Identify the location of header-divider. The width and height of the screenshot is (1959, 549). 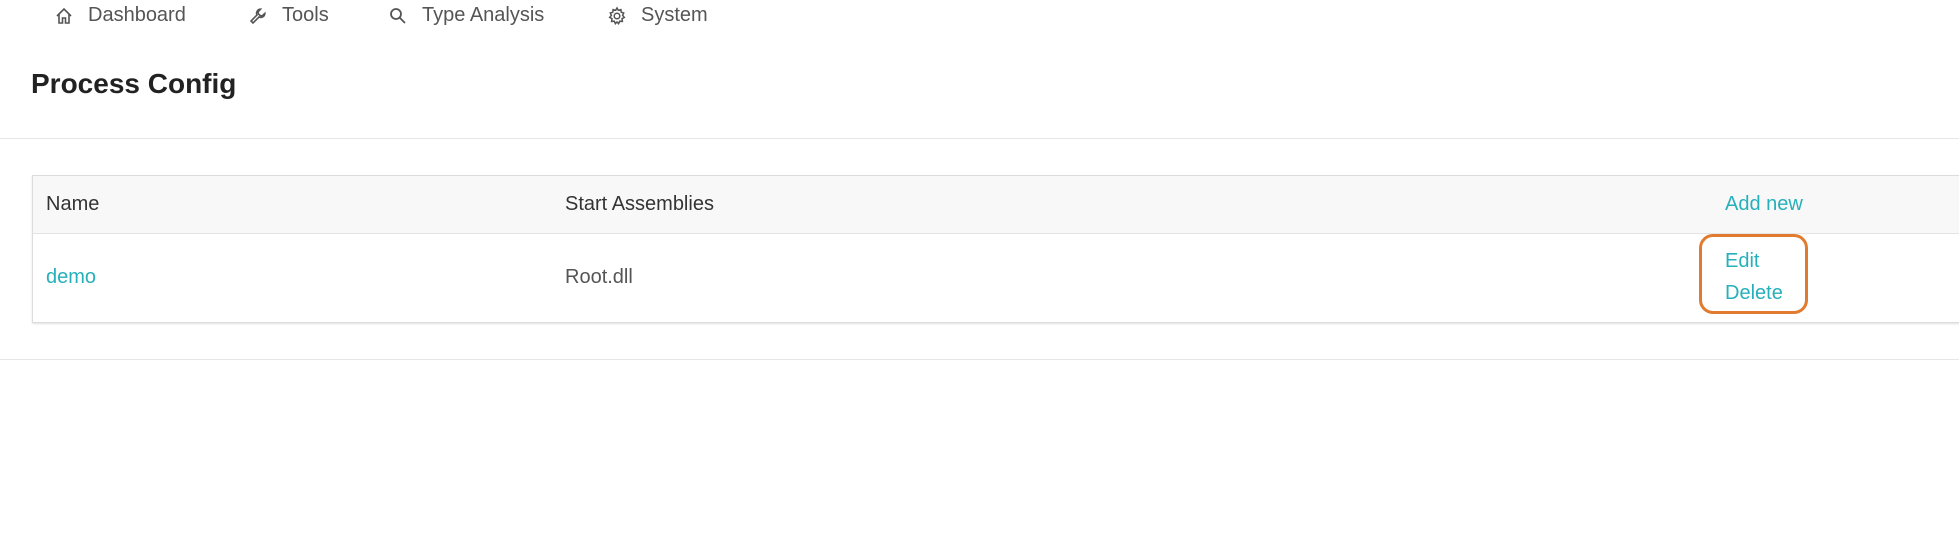
(979, 138).